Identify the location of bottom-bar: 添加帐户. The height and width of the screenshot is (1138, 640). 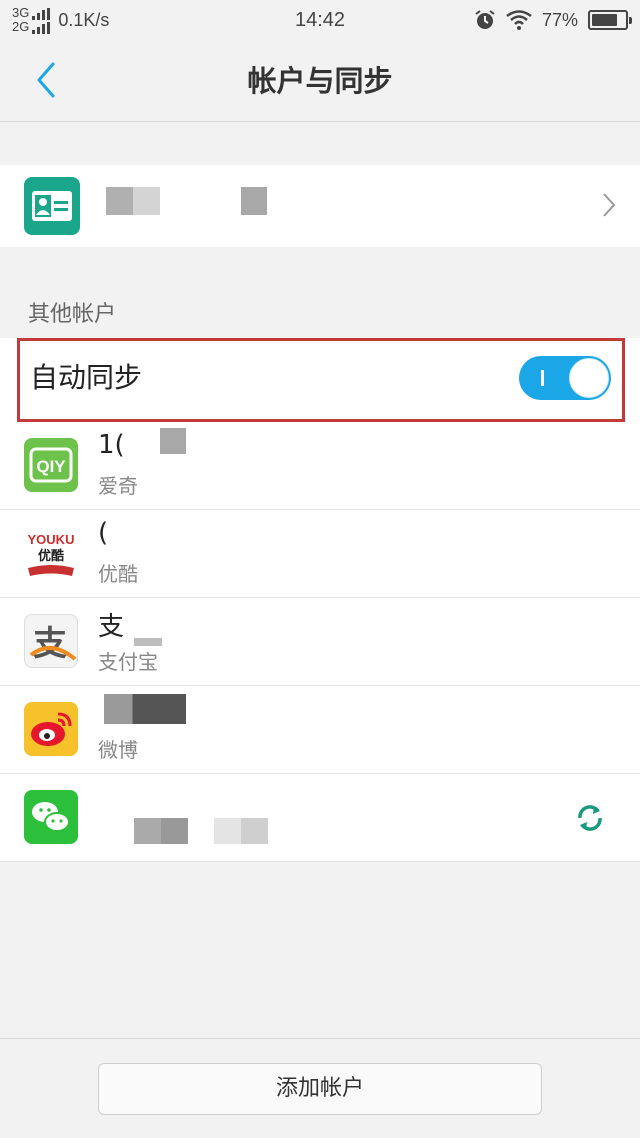
(320, 1088).